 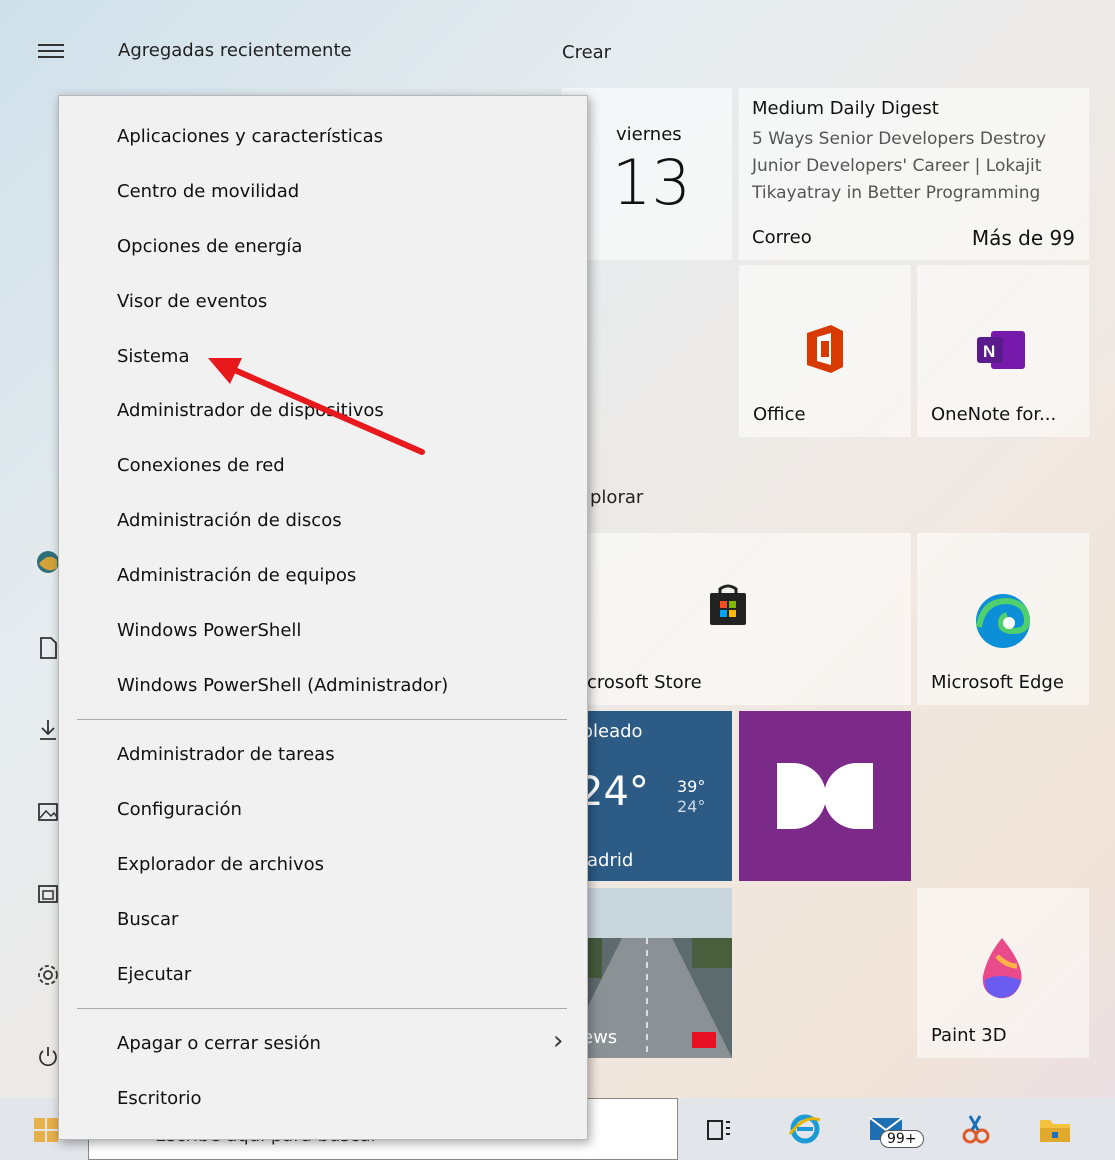 What do you see at coordinates (46, 1132) in the screenshot?
I see `start-windows-icon` at bounding box center [46, 1132].